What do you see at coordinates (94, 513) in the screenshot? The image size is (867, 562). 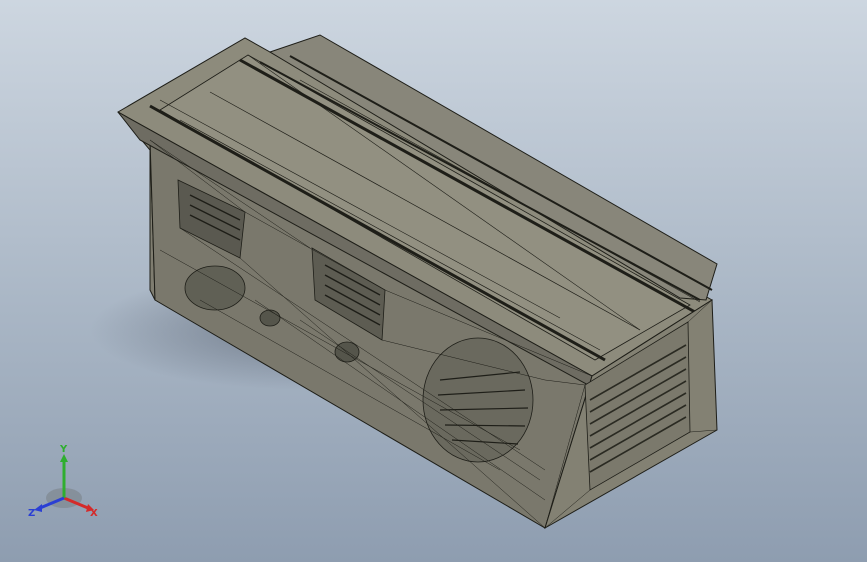 I see `x-axis-label: X` at bounding box center [94, 513].